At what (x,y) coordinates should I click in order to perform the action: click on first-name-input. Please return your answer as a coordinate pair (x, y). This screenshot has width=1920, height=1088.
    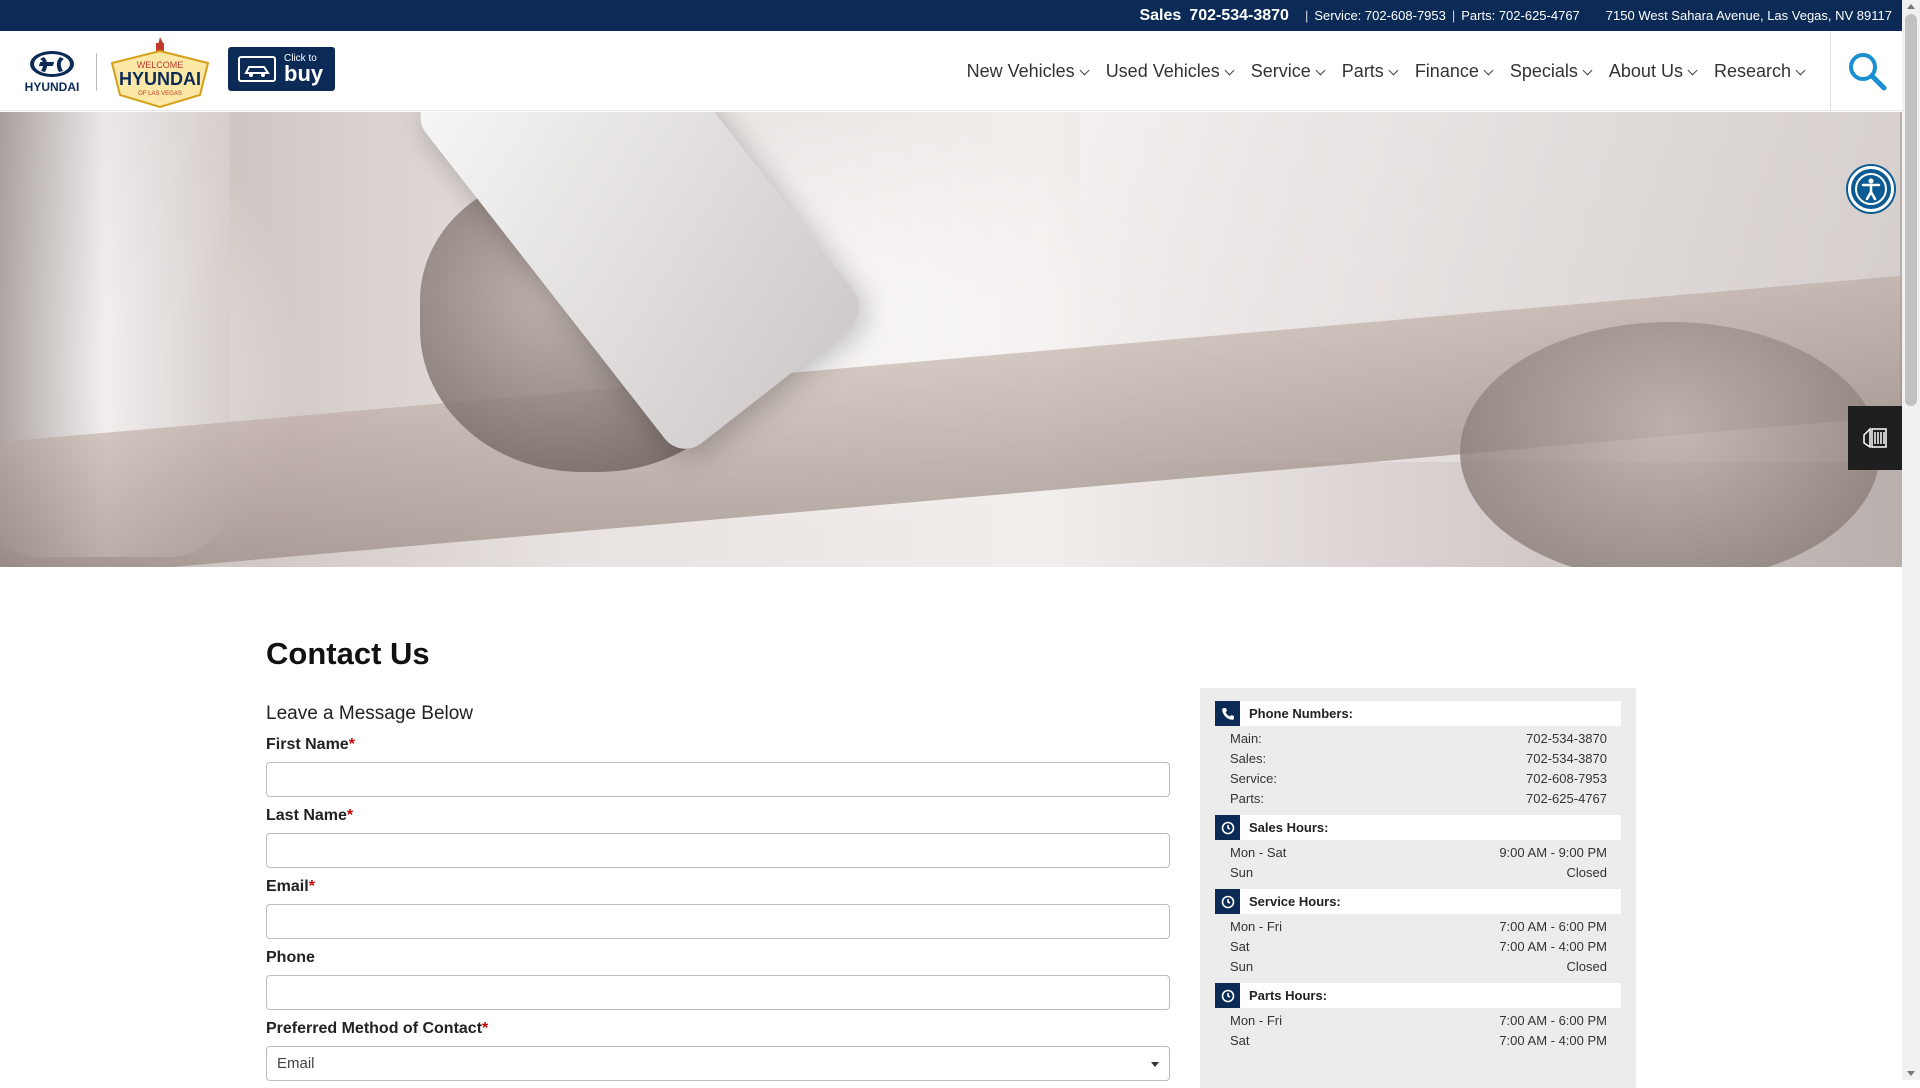
    Looking at the image, I should click on (718, 779).